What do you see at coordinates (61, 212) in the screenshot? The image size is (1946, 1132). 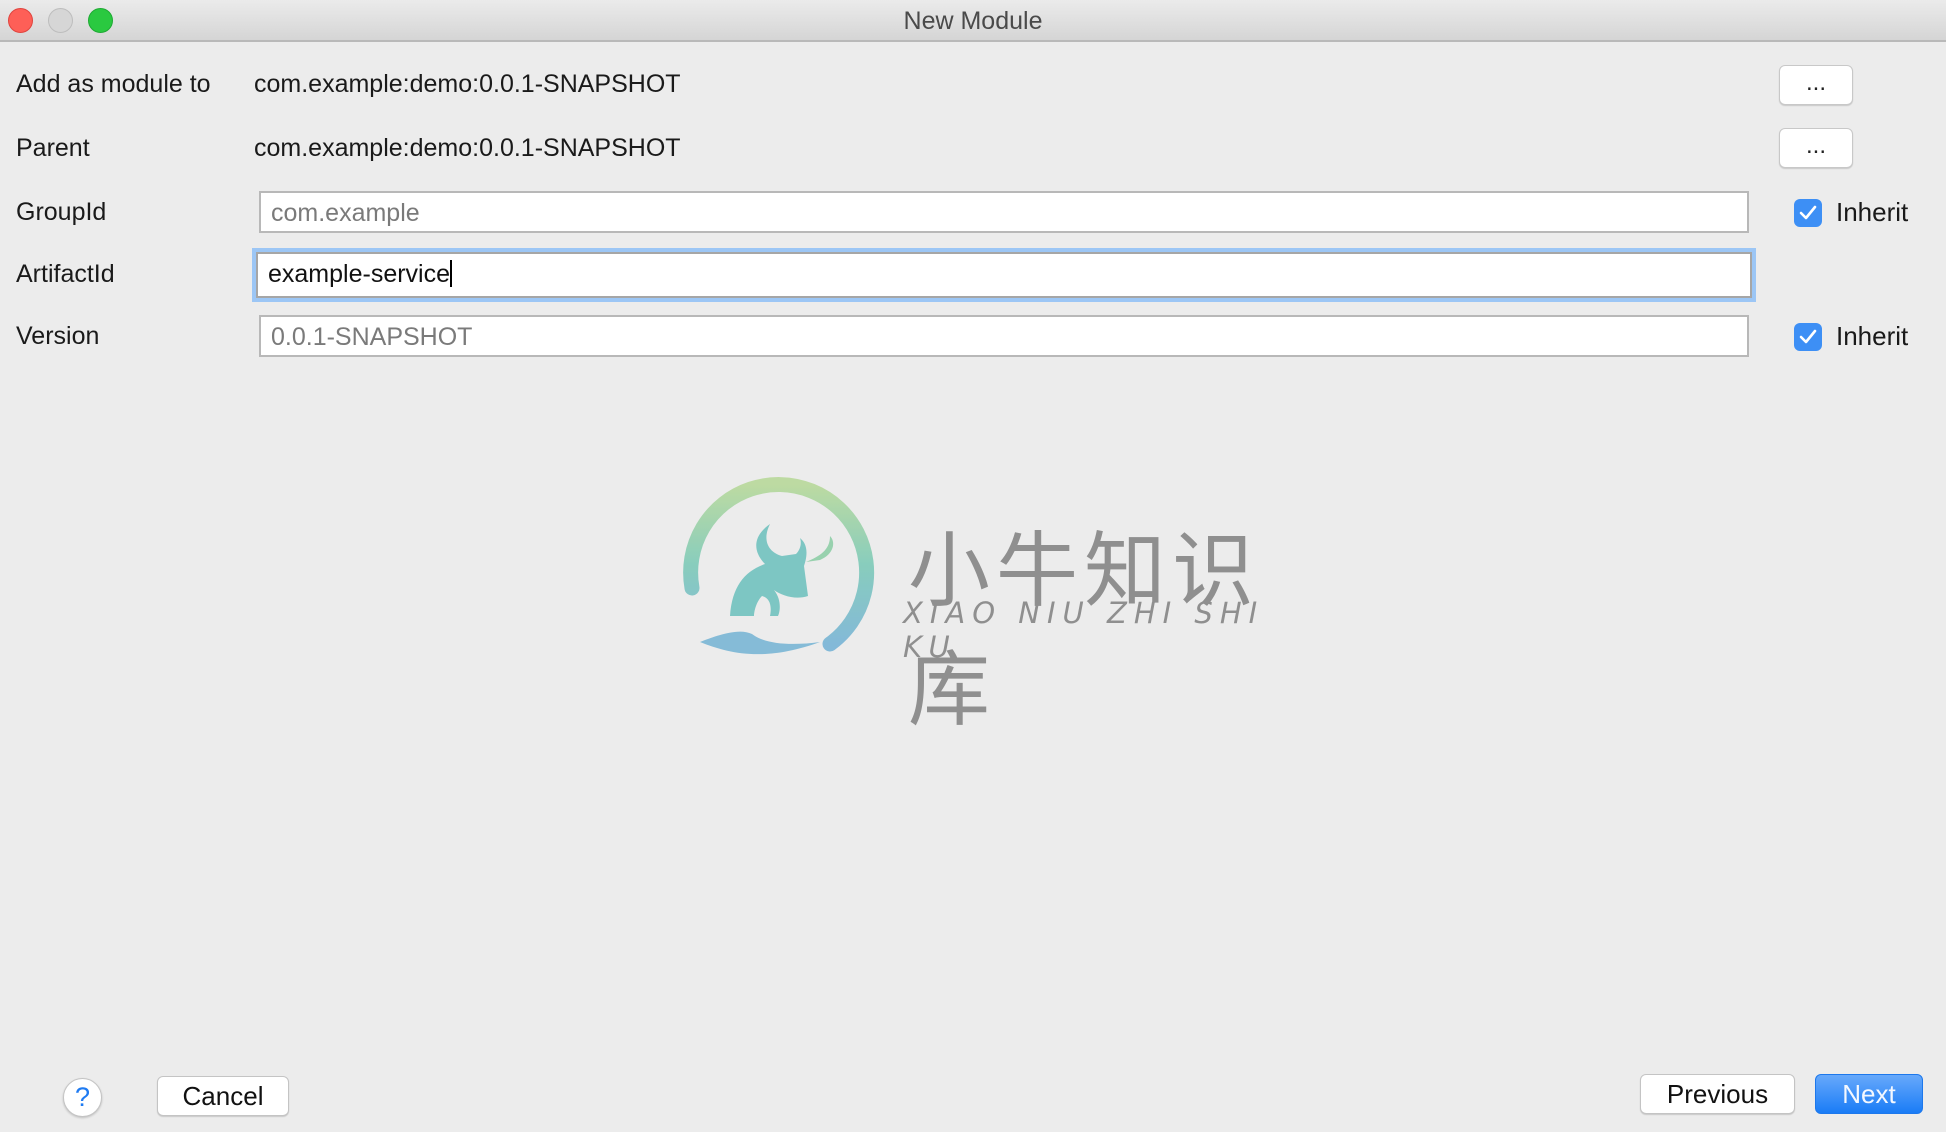 I see `group-id-label: GroupId` at bounding box center [61, 212].